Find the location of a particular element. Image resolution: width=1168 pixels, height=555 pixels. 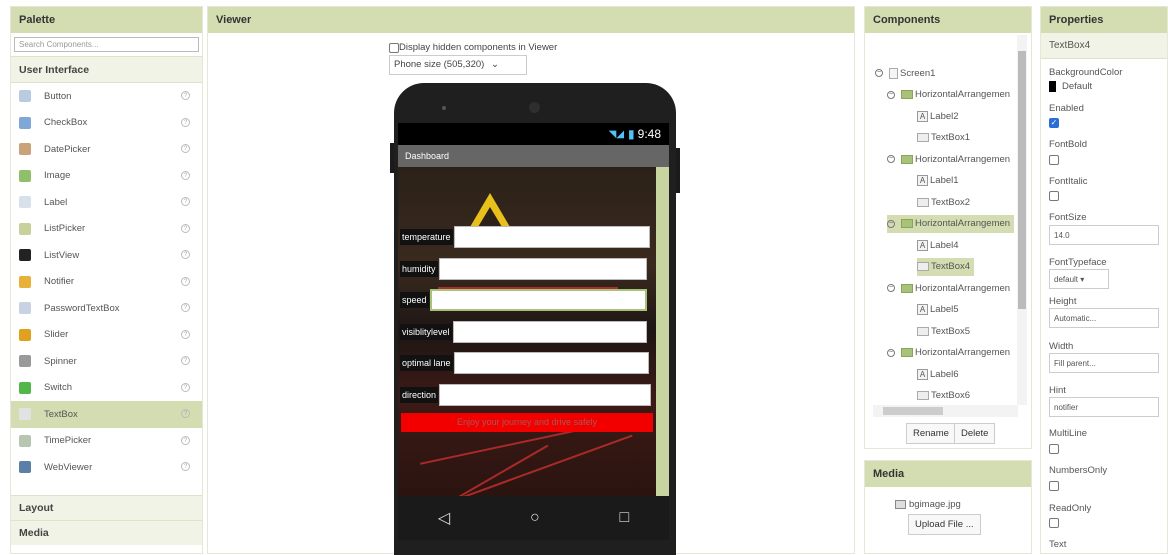

enabled-checkbox: ✓ is located at coordinates (1054, 123).